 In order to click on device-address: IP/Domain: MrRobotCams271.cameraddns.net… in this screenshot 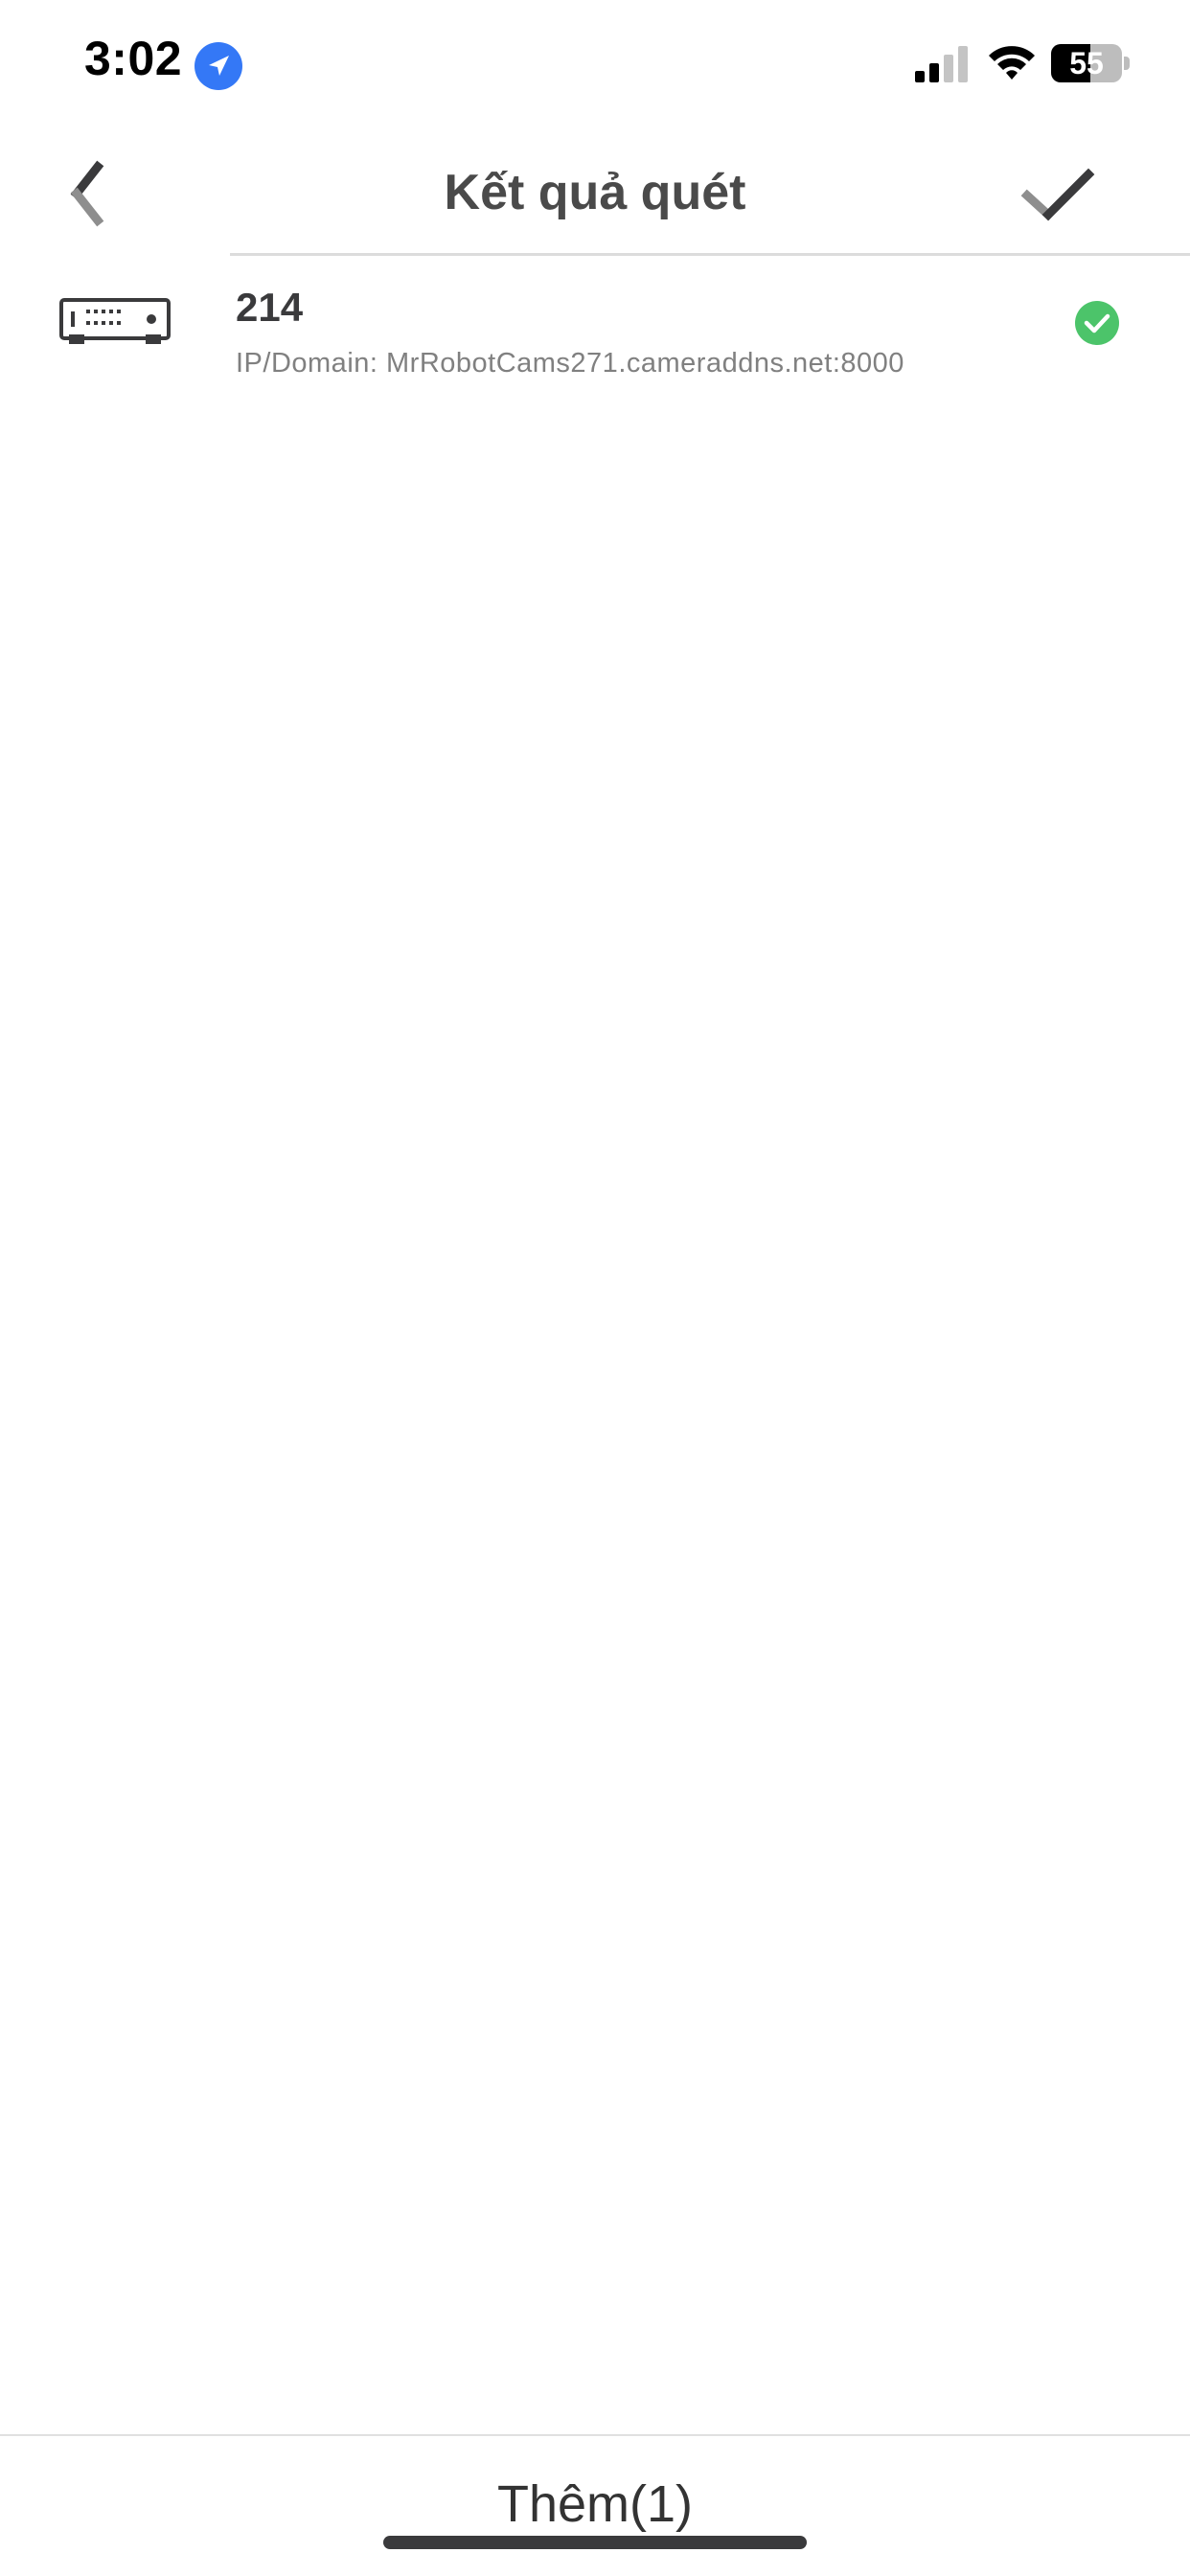, I will do `click(570, 363)`.